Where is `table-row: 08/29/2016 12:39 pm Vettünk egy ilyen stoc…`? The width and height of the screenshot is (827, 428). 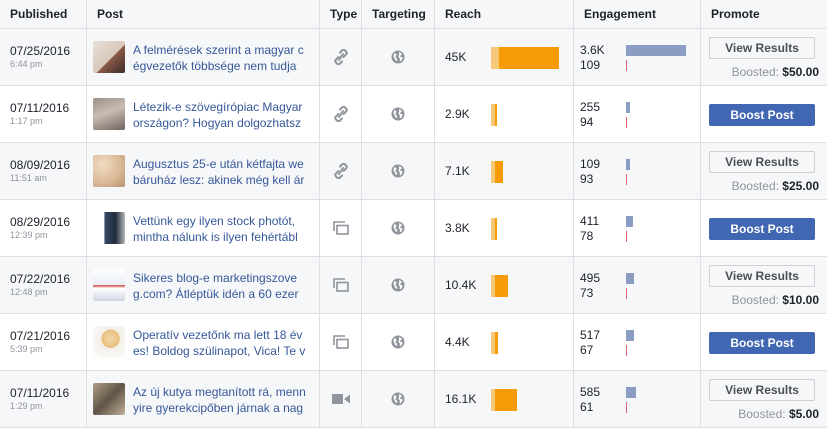
table-row: 08/29/2016 12:39 pm Vettünk egy ilyen stoc… is located at coordinates (413, 228).